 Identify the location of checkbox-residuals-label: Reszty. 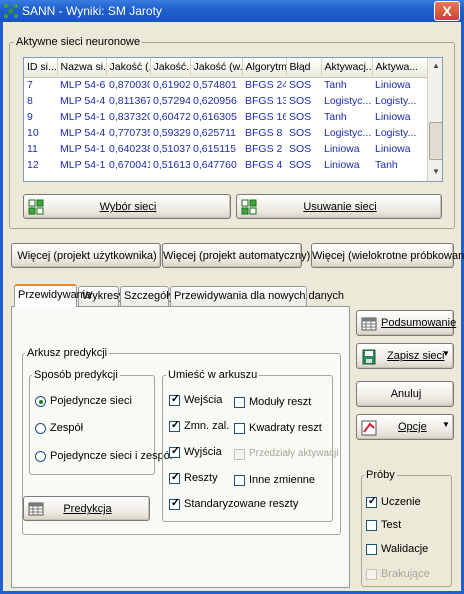
(201, 478).